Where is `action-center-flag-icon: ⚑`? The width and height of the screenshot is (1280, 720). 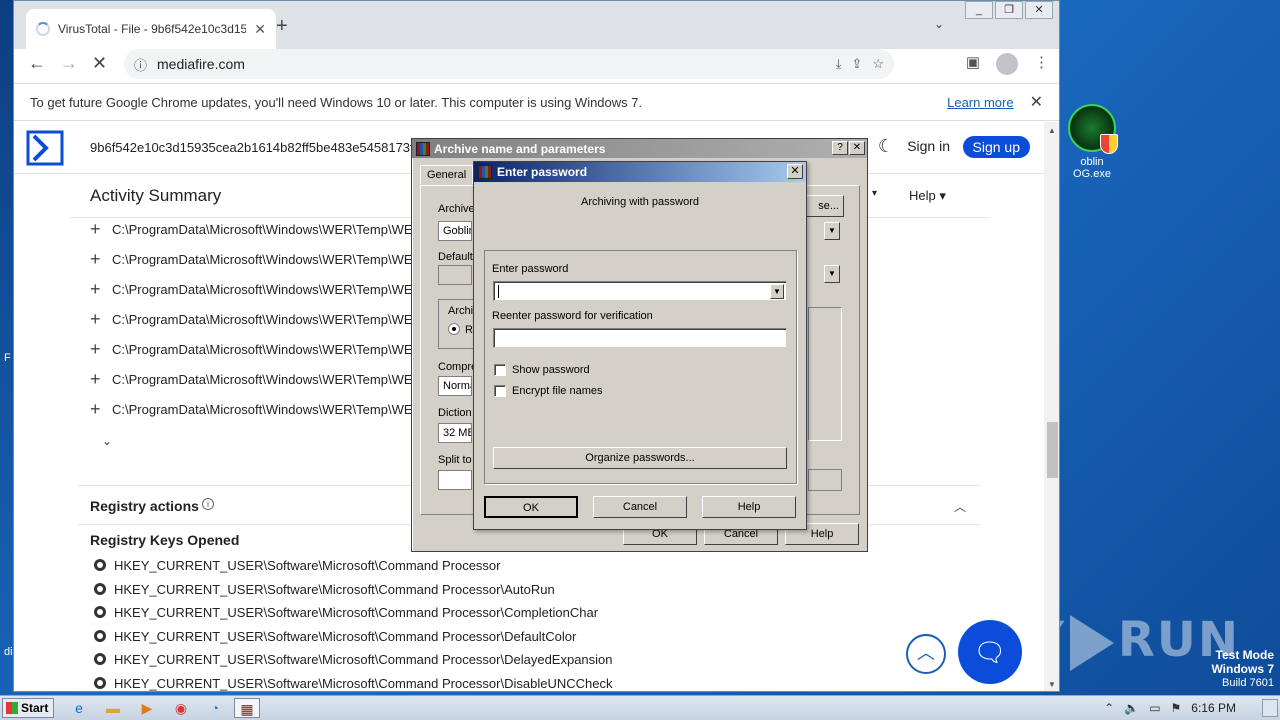 action-center-flag-icon: ⚑ is located at coordinates (1176, 708).